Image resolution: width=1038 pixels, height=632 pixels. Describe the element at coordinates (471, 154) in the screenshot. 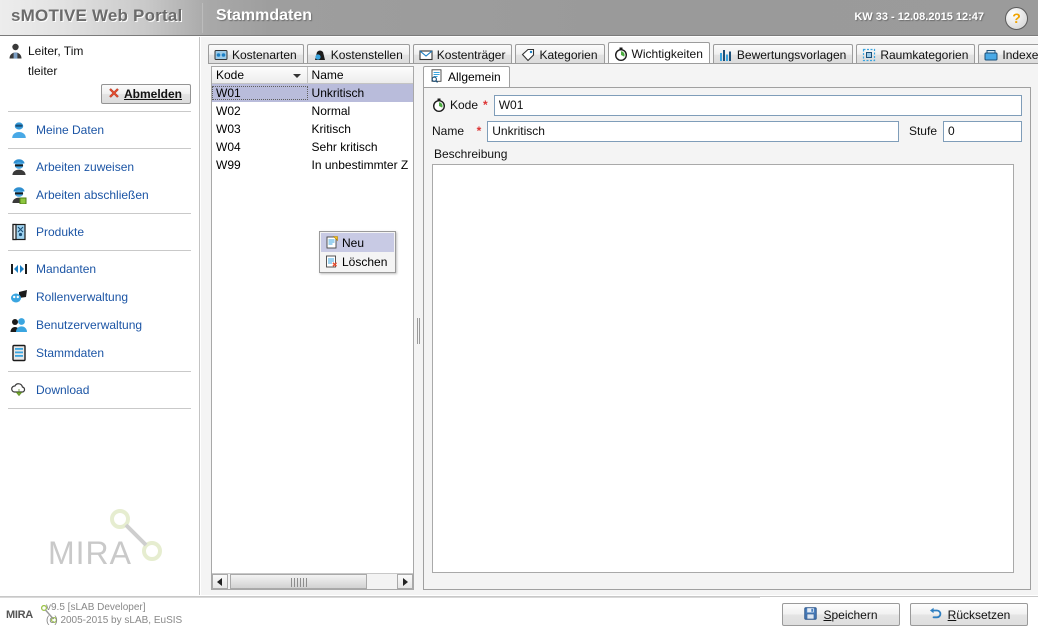

I see `beschreibung-label: Beschreibung` at that location.